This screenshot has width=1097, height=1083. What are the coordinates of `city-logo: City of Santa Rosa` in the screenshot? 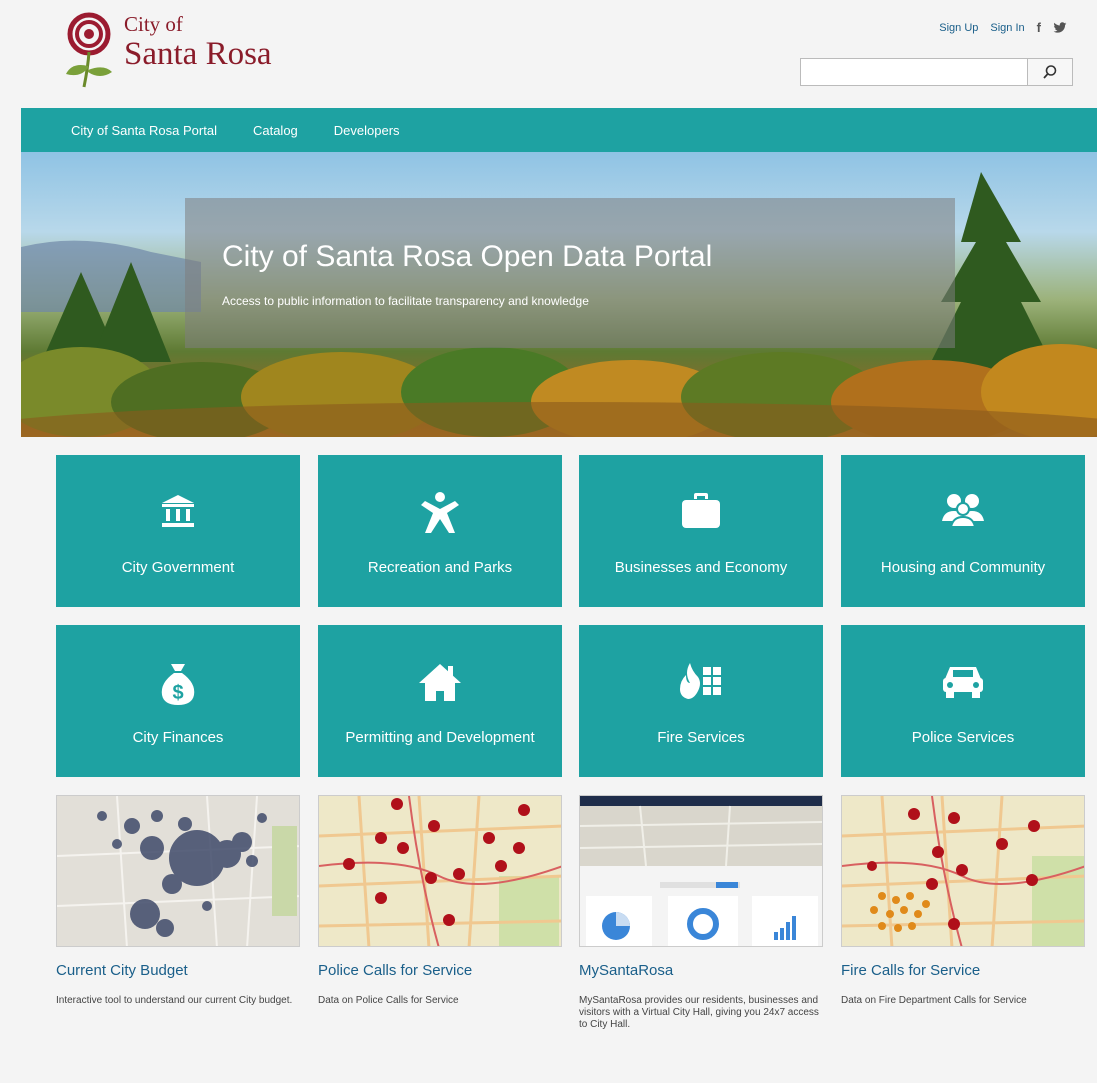 It's located at (182, 53).